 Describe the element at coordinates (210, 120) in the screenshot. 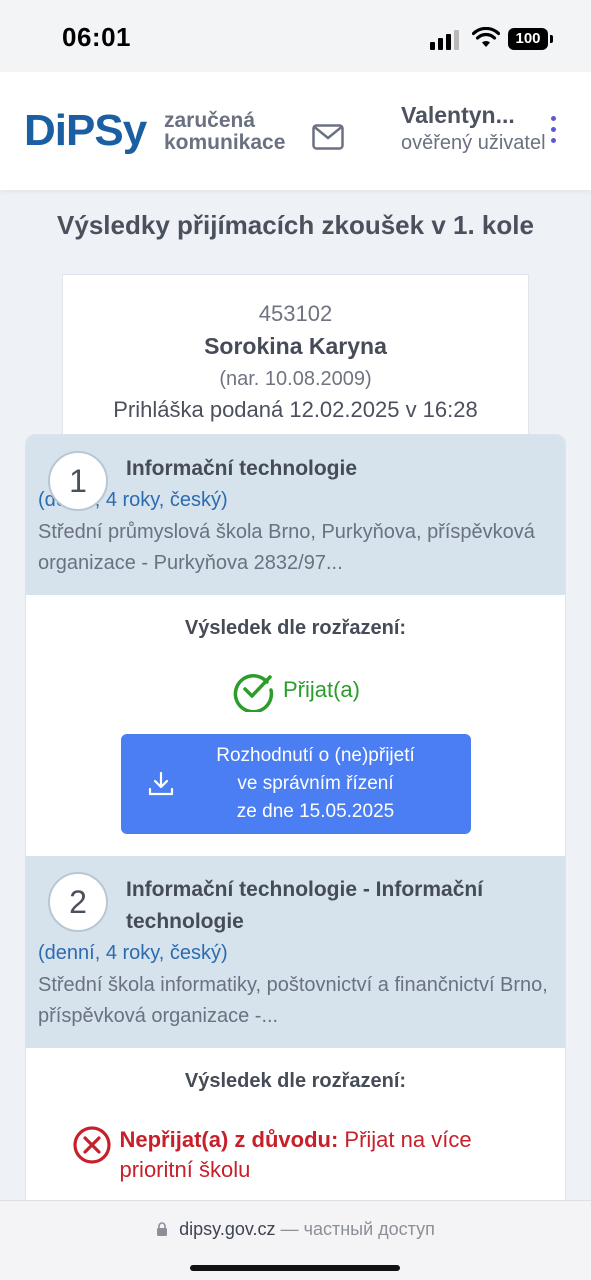

I see `tagline-line1: zaručená` at that location.